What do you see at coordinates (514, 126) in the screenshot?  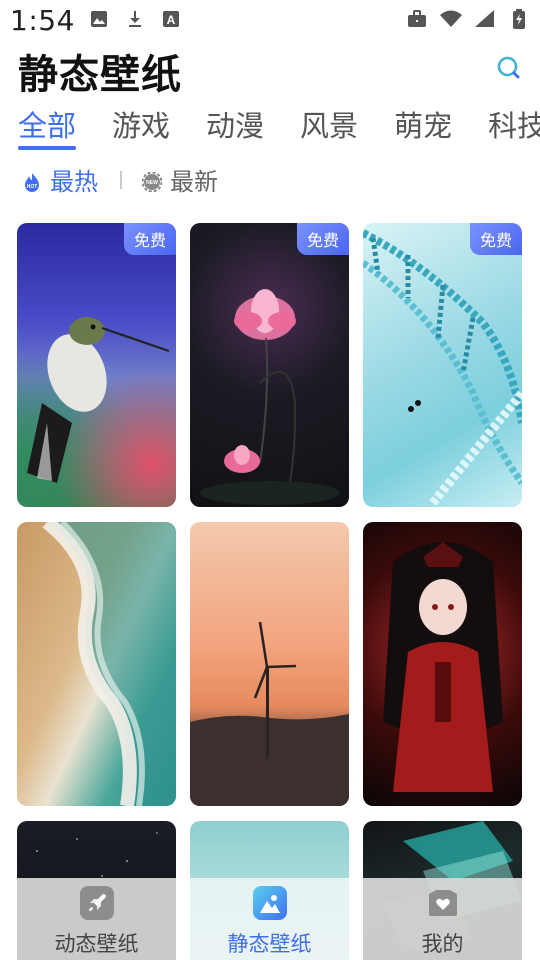 I see `tab-tech: 科技` at bounding box center [514, 126].